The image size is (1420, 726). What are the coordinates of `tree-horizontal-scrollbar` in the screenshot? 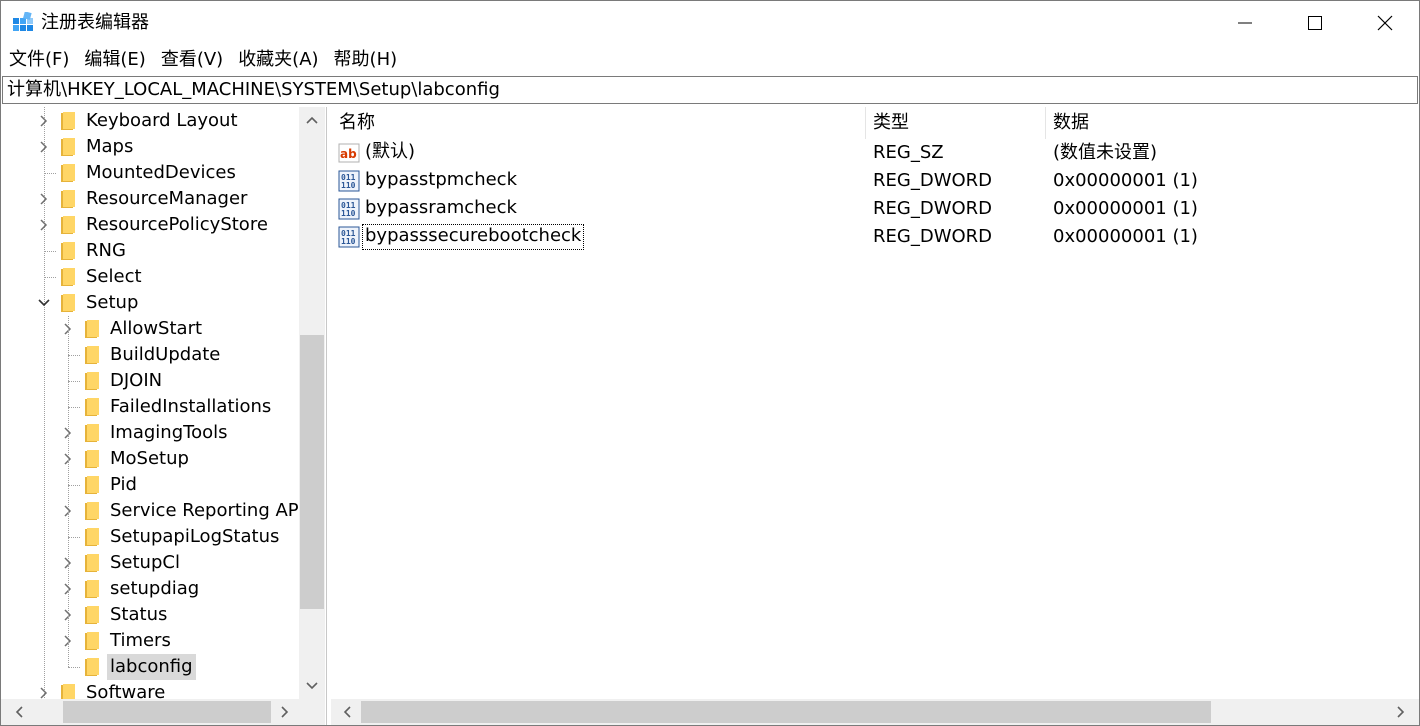 It's located at (150, 712).